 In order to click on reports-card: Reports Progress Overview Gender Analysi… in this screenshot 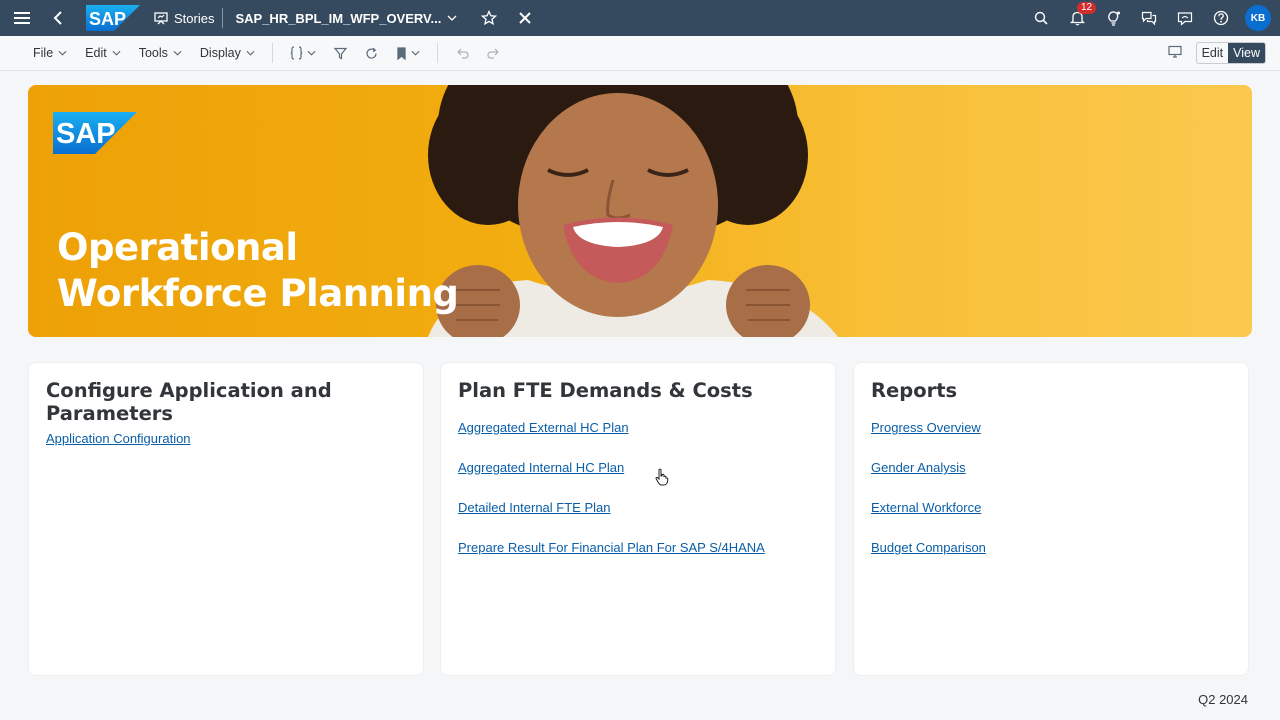, I will do `click(1051, 519)`.